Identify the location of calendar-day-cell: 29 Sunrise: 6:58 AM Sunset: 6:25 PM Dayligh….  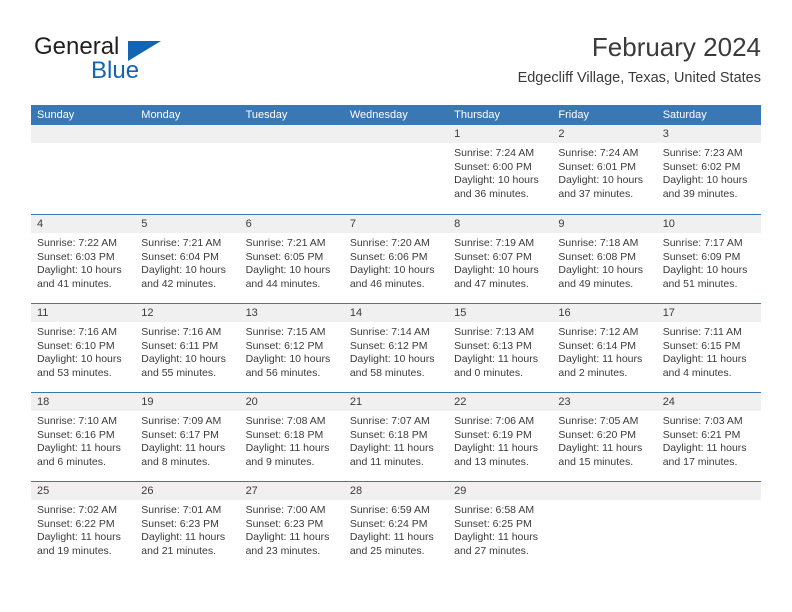
(500, 526).